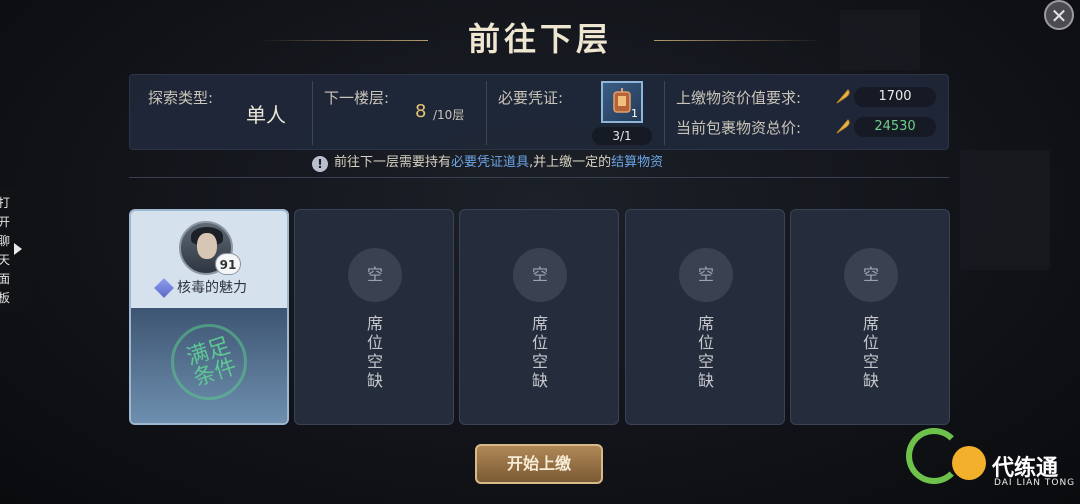 Image resolution: width=1080 pixels, height=504 pixels. Describe the element at coordinates (164, 288) in the screenshot. I see `diamond-skill-icon` at that location.